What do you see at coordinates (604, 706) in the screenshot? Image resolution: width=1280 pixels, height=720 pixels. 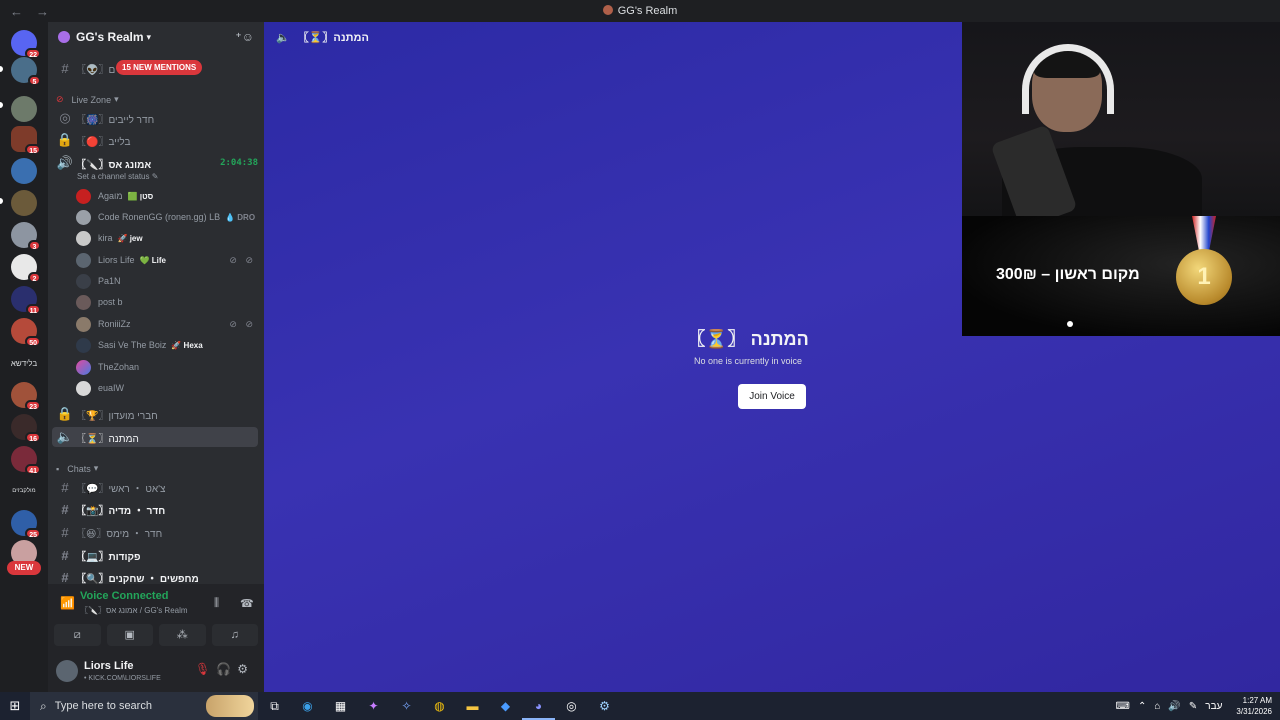 I see `steam-icon: ⚙` at bounding box center [604, 706].